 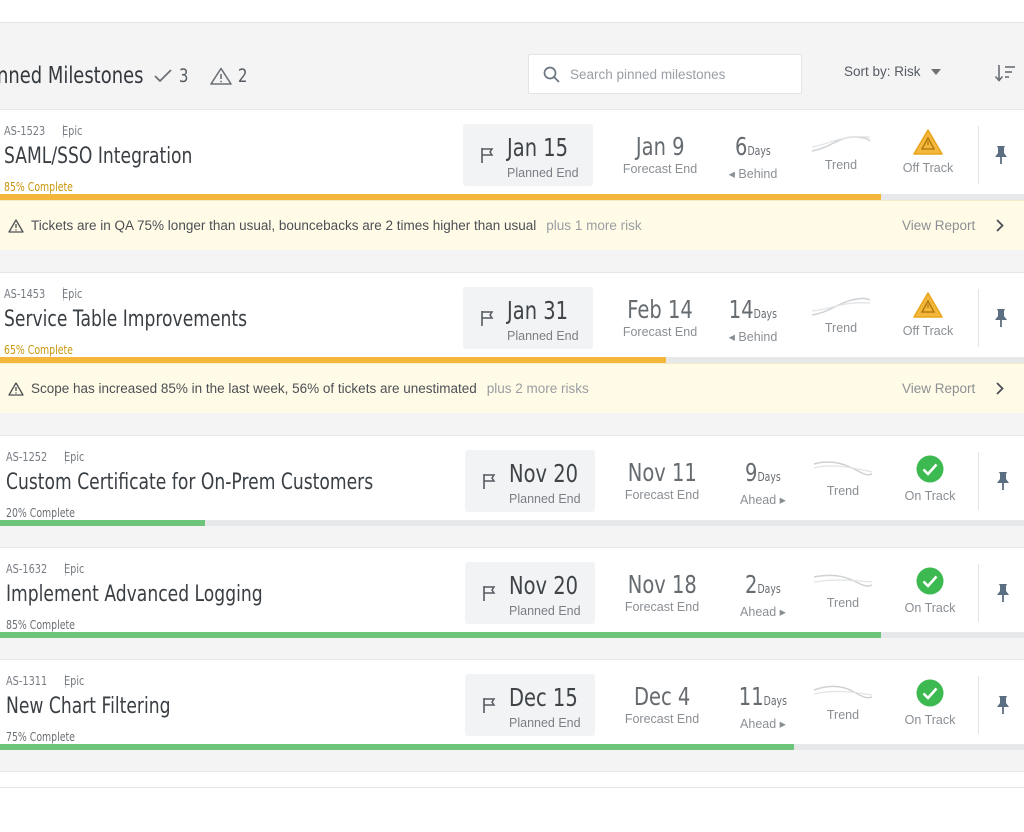 What do you see at coordinates (763, 483) in the screenshot?
I see `days-variance: 9Days Ahead ▸` at bounding box center [763, 483].